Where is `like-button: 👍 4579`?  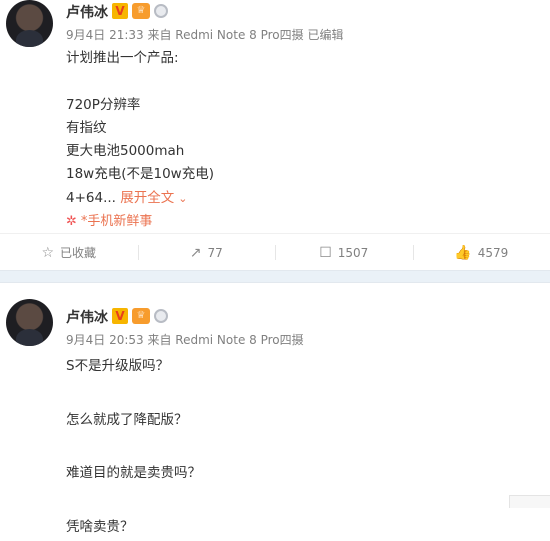
like-button: 👍 4579 is located at coordinates (481, 252).